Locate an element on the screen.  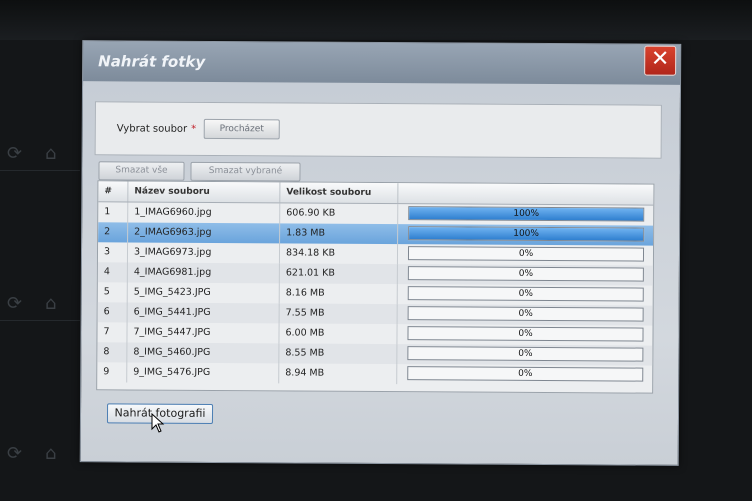
row-number: 8 is located at coordinates (112, 352).